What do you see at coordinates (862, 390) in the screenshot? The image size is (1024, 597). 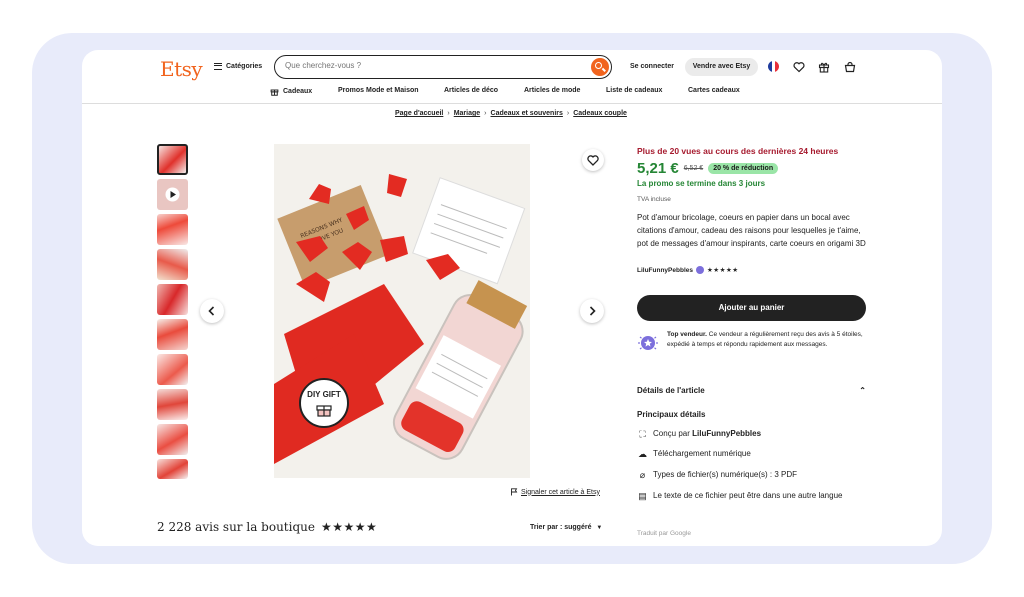 I see `chevron-up-icon: ⌃` at bounding box center [862, 390].